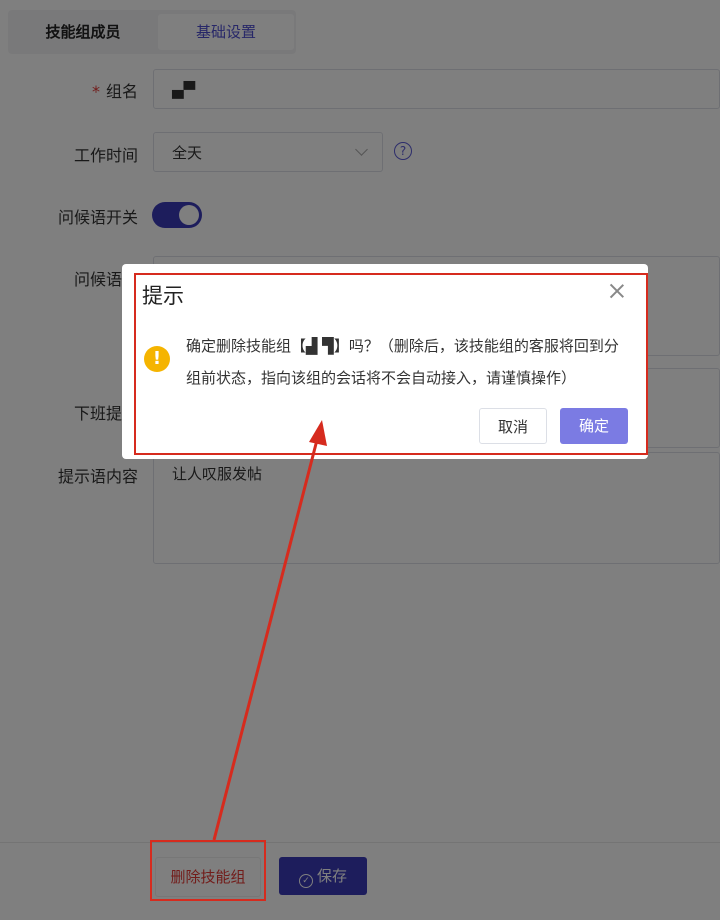  Describe the element at coordinates (391, 364) in the screenshot. I see `dialog-highlight-box` at that location.